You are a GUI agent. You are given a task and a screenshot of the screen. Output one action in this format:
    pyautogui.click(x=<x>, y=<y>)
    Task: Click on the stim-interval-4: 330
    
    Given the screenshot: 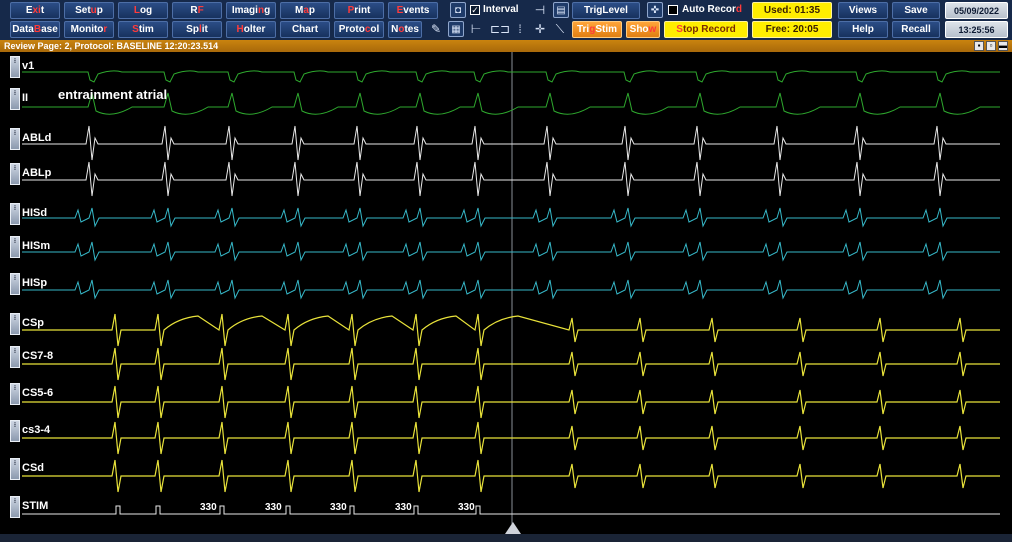 What is the action you would take?
    pyautogui.click(x=466, y=507)
    